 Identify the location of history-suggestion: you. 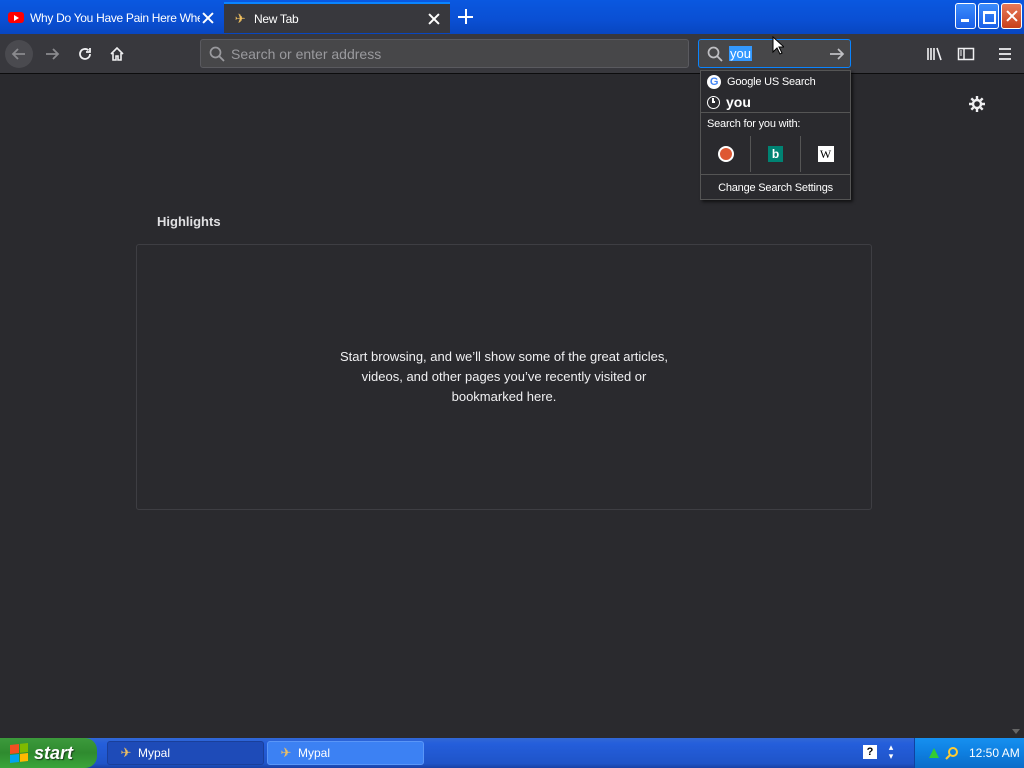
(775, 102).